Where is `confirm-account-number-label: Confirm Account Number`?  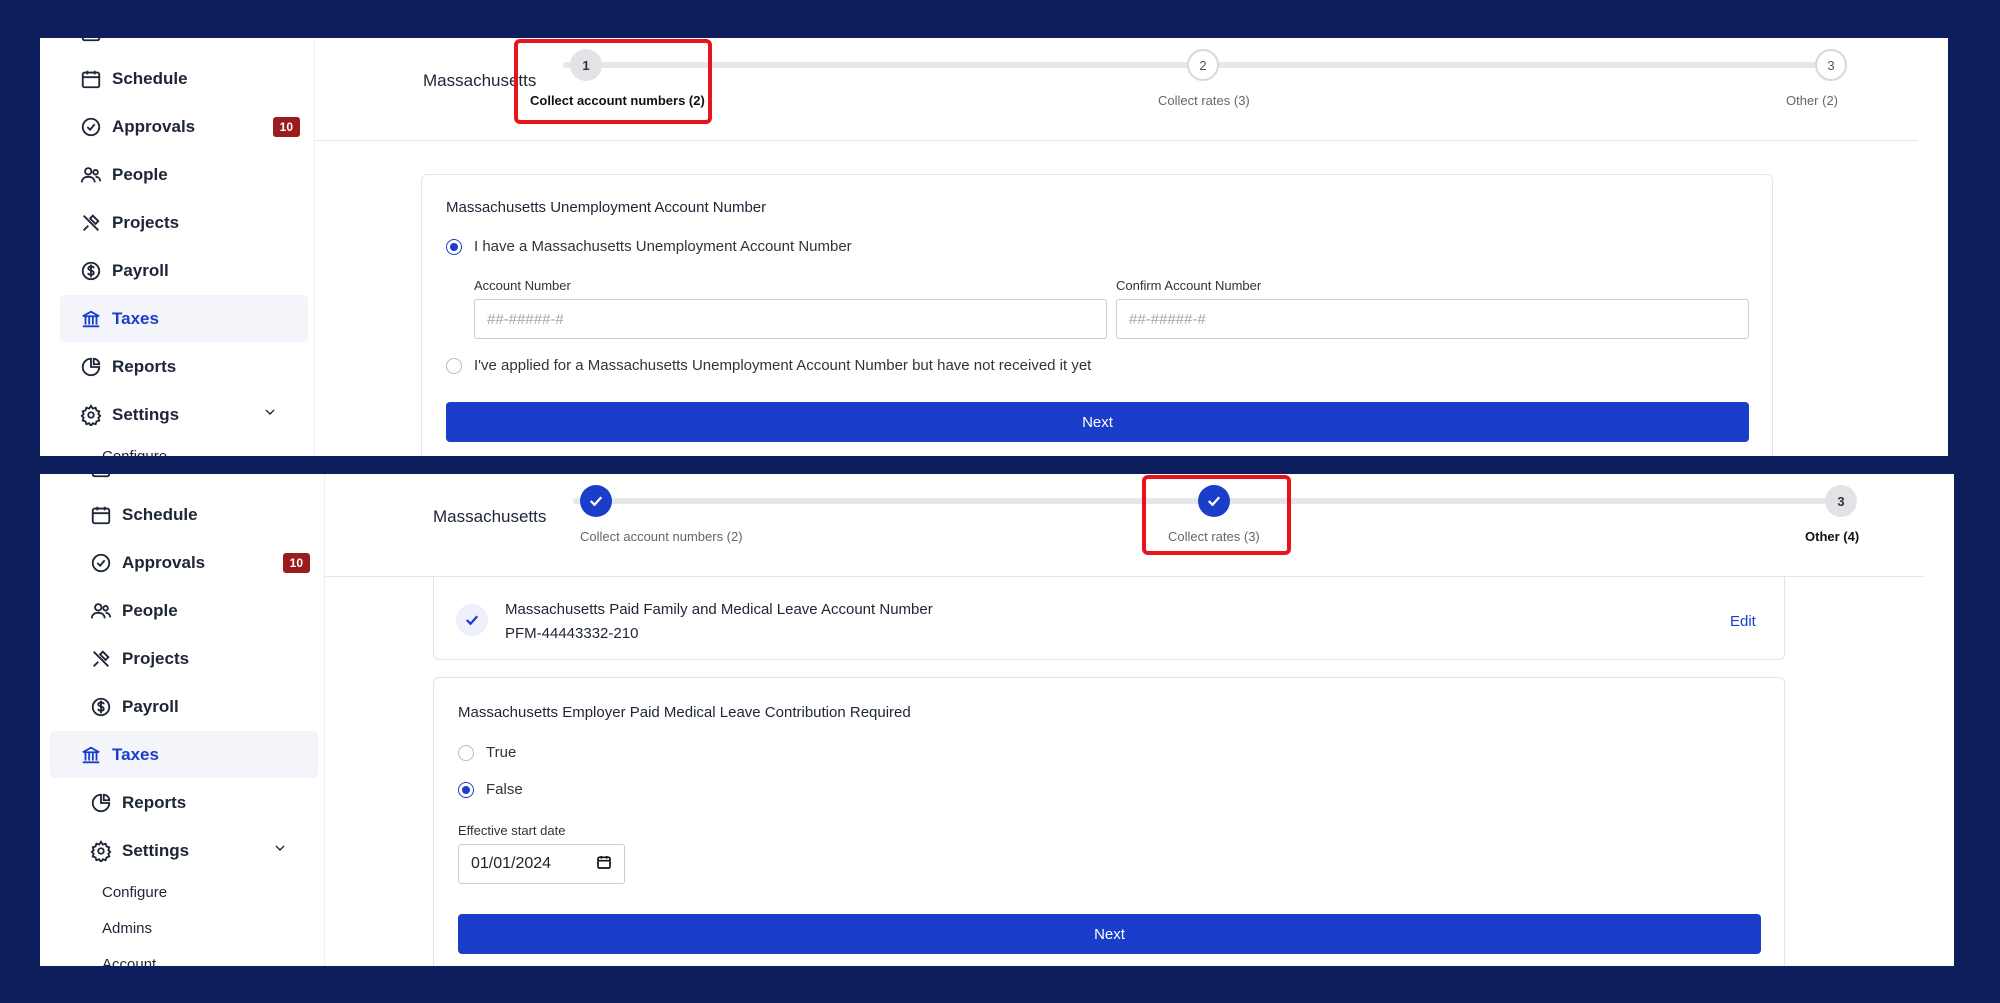
confirm-account-number-label: Confirm Account Number is located at coordinates (1189, 285).